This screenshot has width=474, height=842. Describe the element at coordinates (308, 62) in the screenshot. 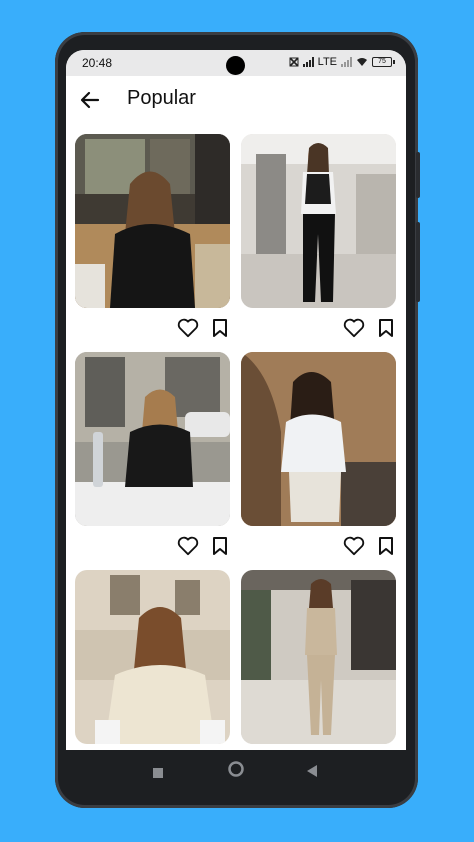

I see `signal-icon` at that location.